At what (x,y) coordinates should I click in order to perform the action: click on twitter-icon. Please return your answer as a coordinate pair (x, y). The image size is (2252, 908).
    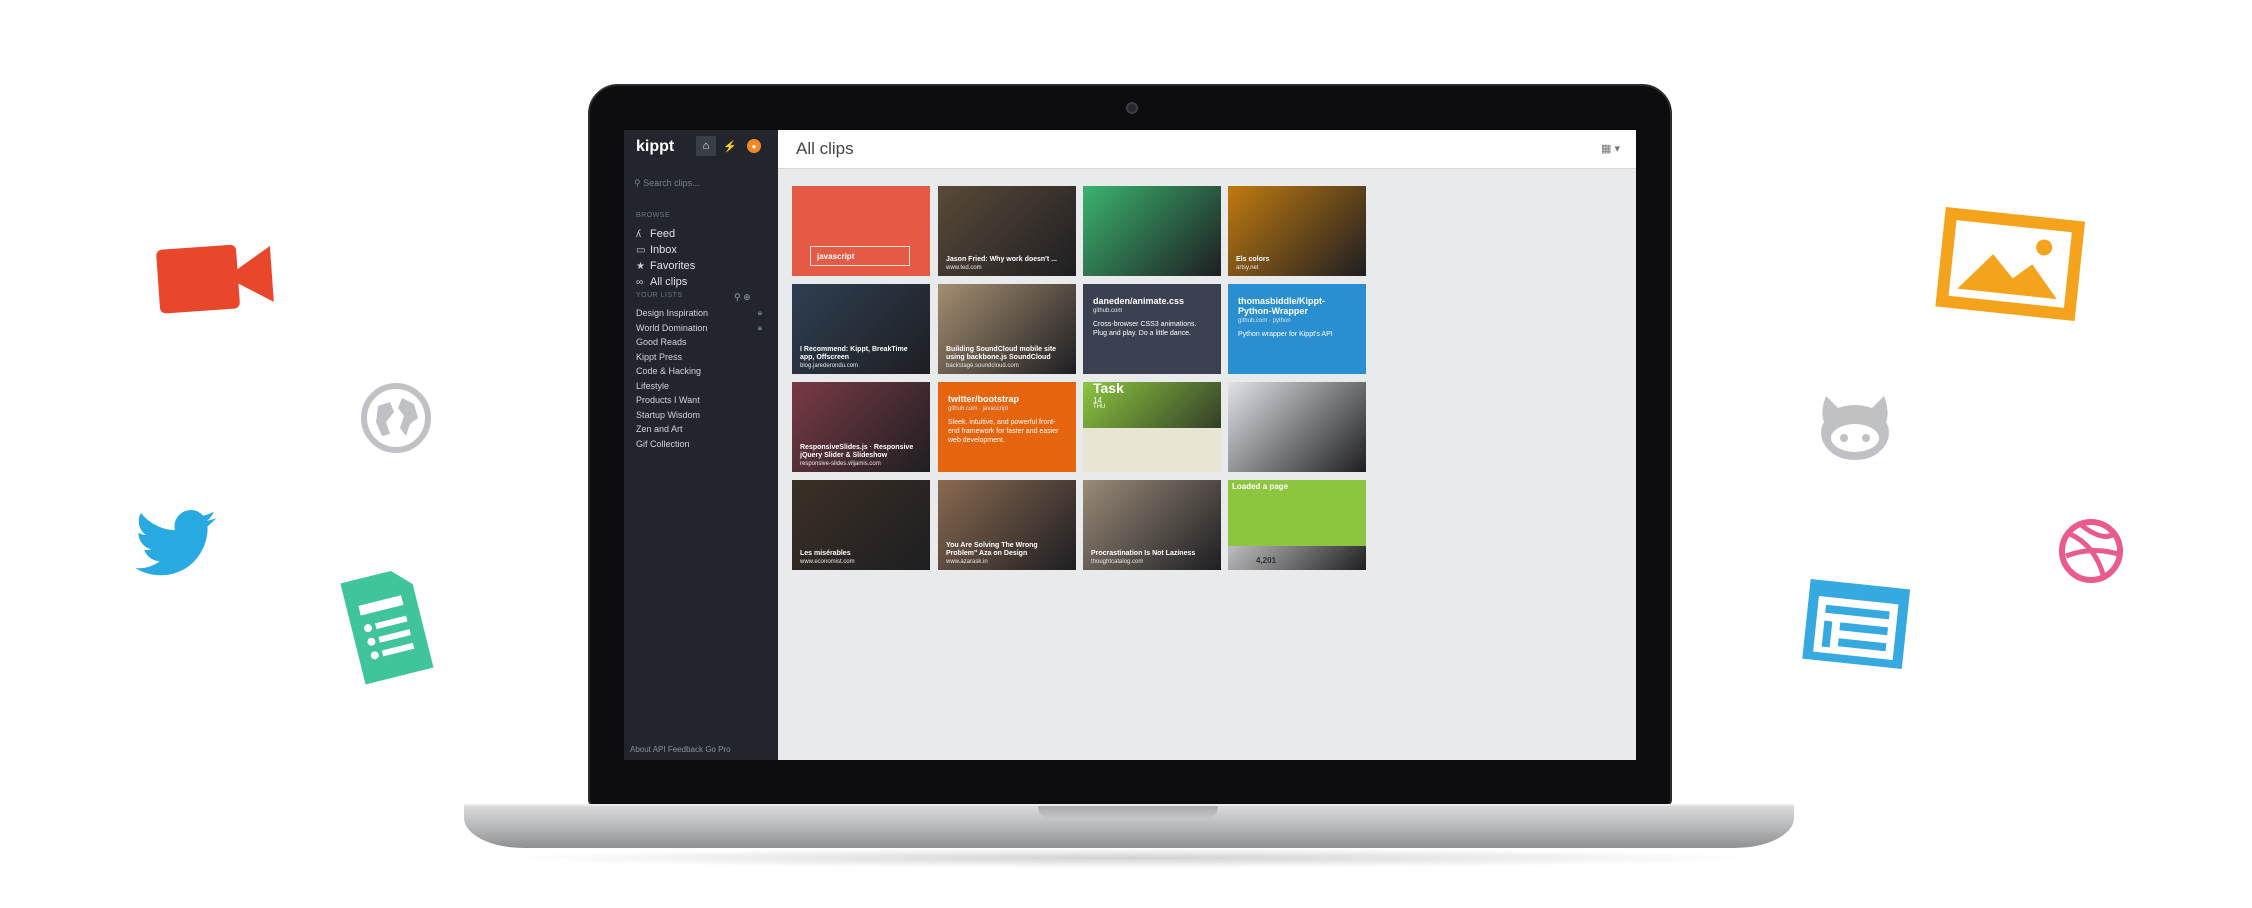
    Looking at the image, I should click on (175, 543).